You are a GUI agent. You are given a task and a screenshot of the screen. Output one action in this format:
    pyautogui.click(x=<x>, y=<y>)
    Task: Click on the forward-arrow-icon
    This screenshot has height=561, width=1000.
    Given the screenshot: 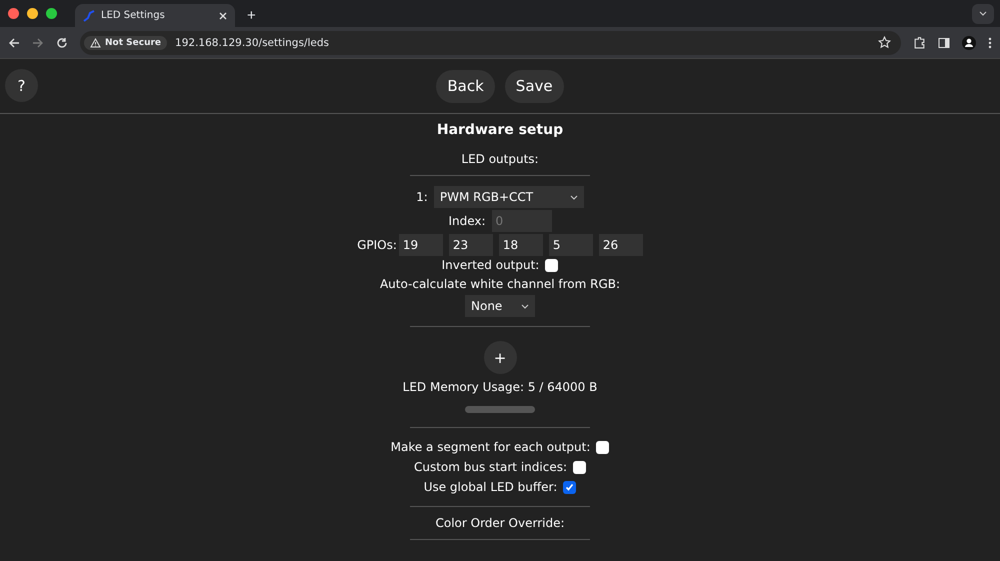 What is the action you would take?
    pyautogui.click(x=38, y=42)
    